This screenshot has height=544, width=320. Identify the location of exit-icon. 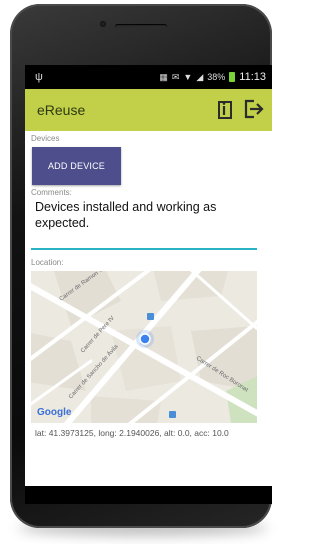
(253, 109).